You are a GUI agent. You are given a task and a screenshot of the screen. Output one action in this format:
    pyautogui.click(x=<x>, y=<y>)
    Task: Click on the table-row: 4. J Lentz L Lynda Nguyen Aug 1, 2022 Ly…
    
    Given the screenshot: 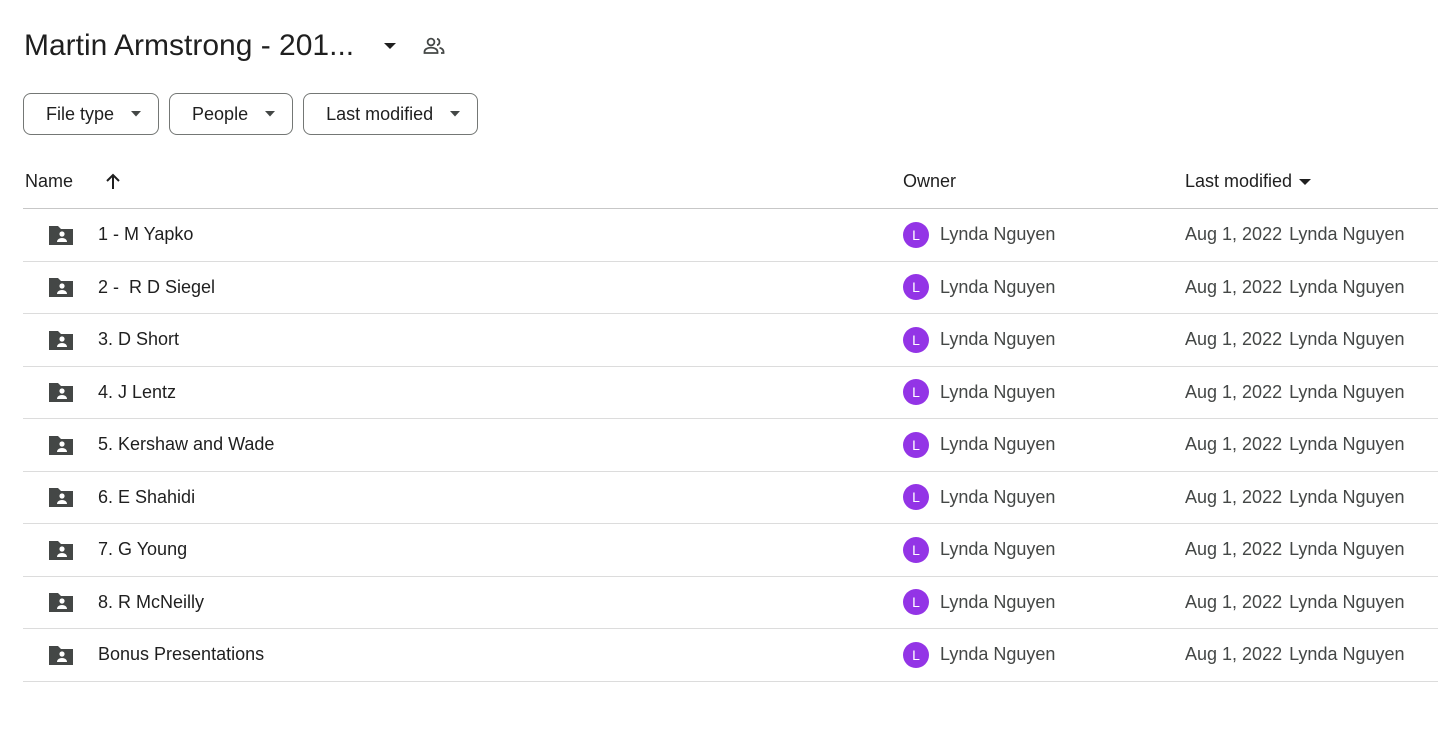 What is the action you would take?
    pyautogui.click(x=730, y=393)
    